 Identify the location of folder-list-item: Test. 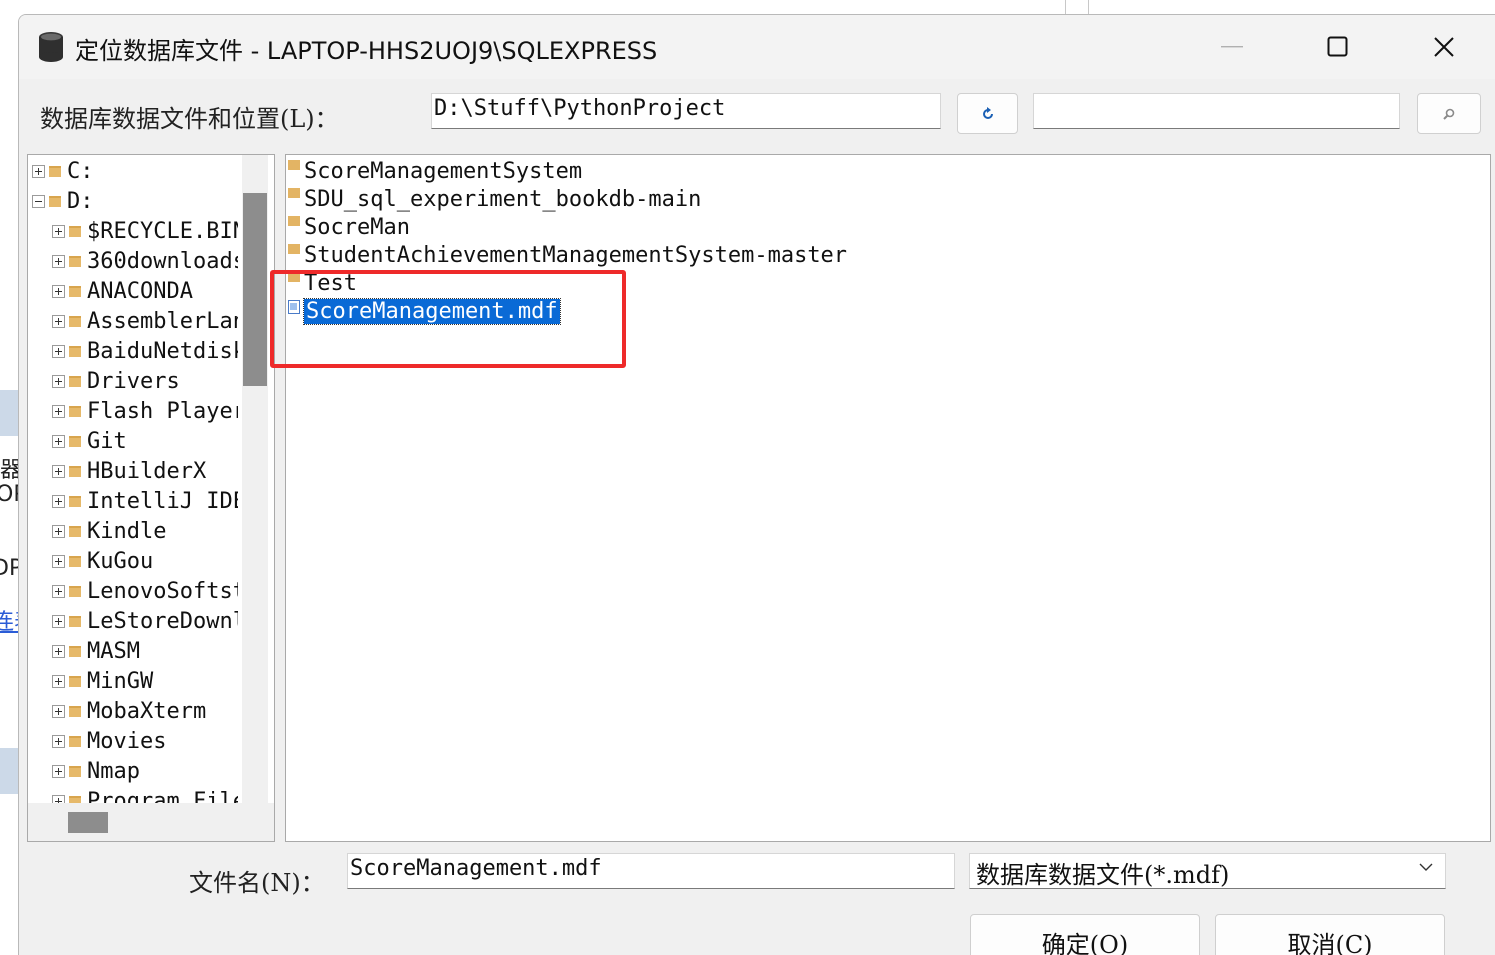
(321, 283).